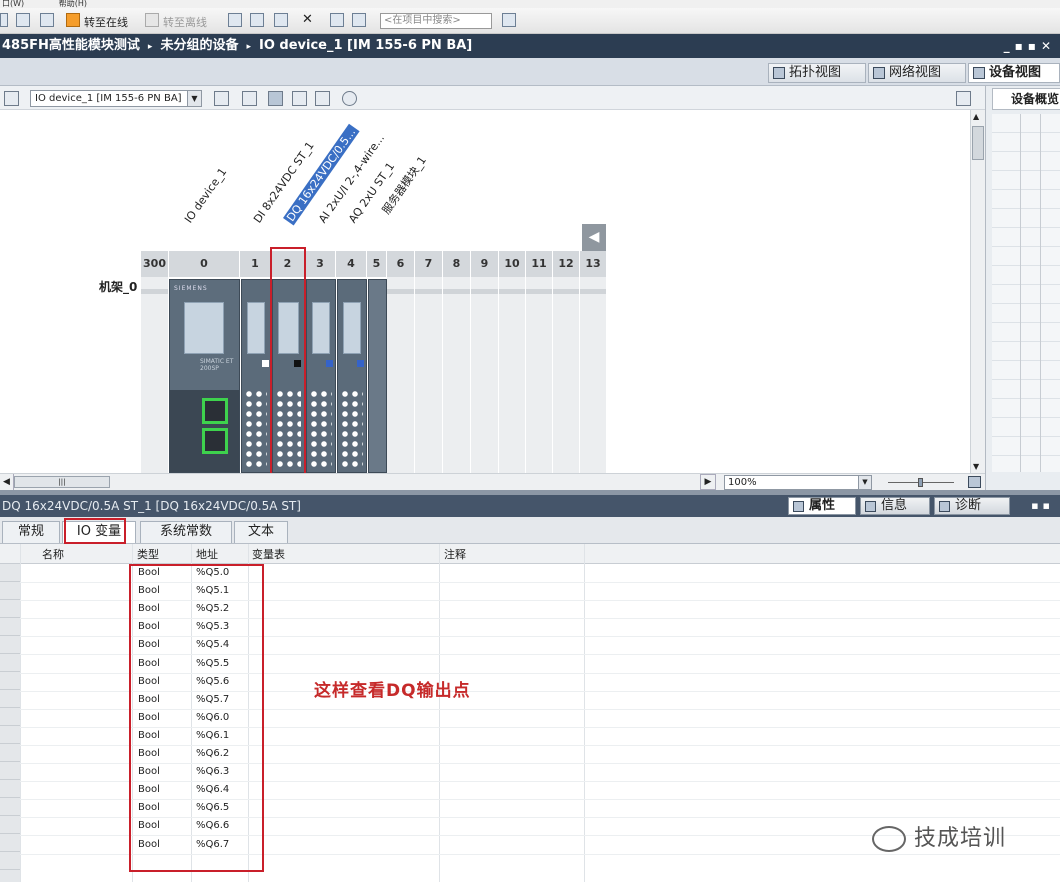 The height and width of the screenshot is (882, 1060). I want to click on menu-help: 帮助(H), so click(73, 4).